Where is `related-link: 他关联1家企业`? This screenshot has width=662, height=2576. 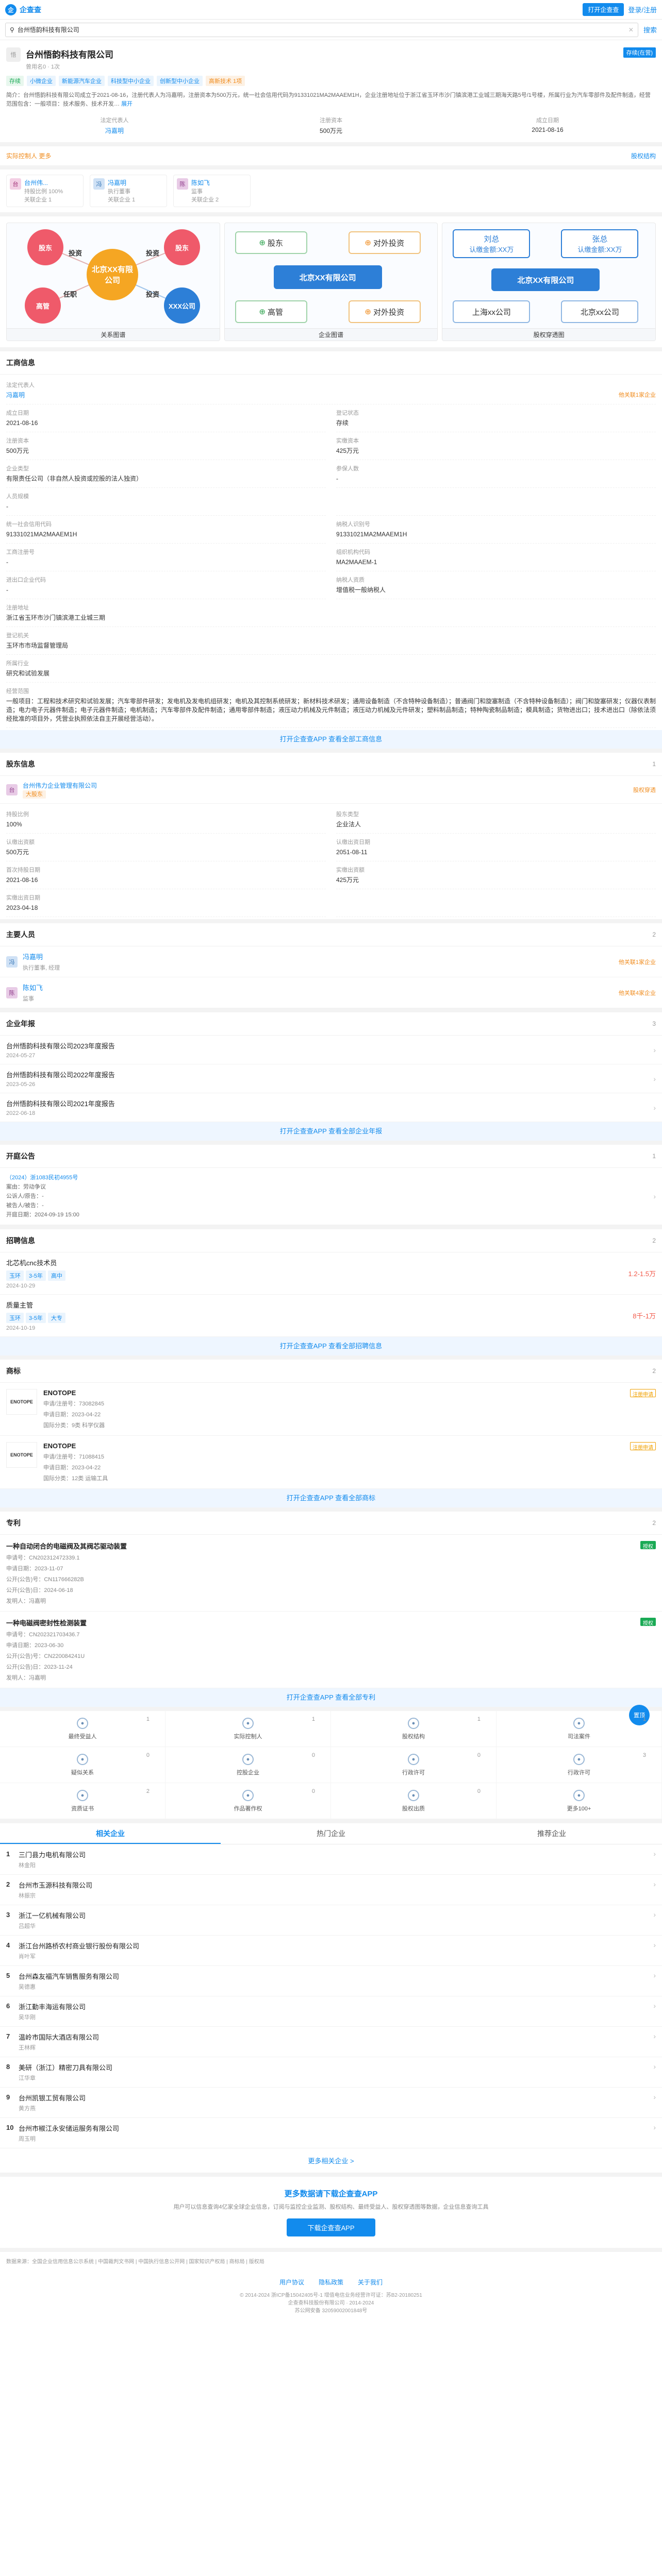
related-link: 他关联1家企业 is located at coordinates (637, 962).